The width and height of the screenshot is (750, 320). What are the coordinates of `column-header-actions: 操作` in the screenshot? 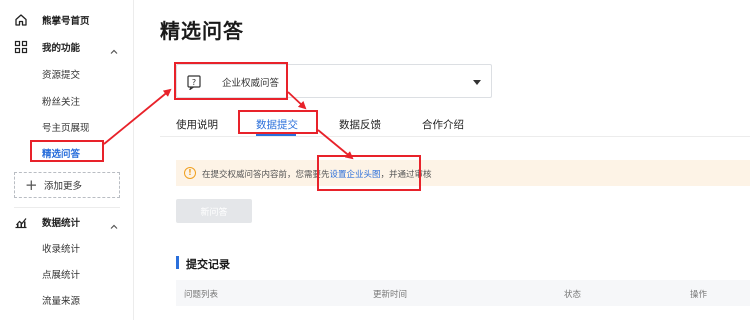 It's located at (699, 295).